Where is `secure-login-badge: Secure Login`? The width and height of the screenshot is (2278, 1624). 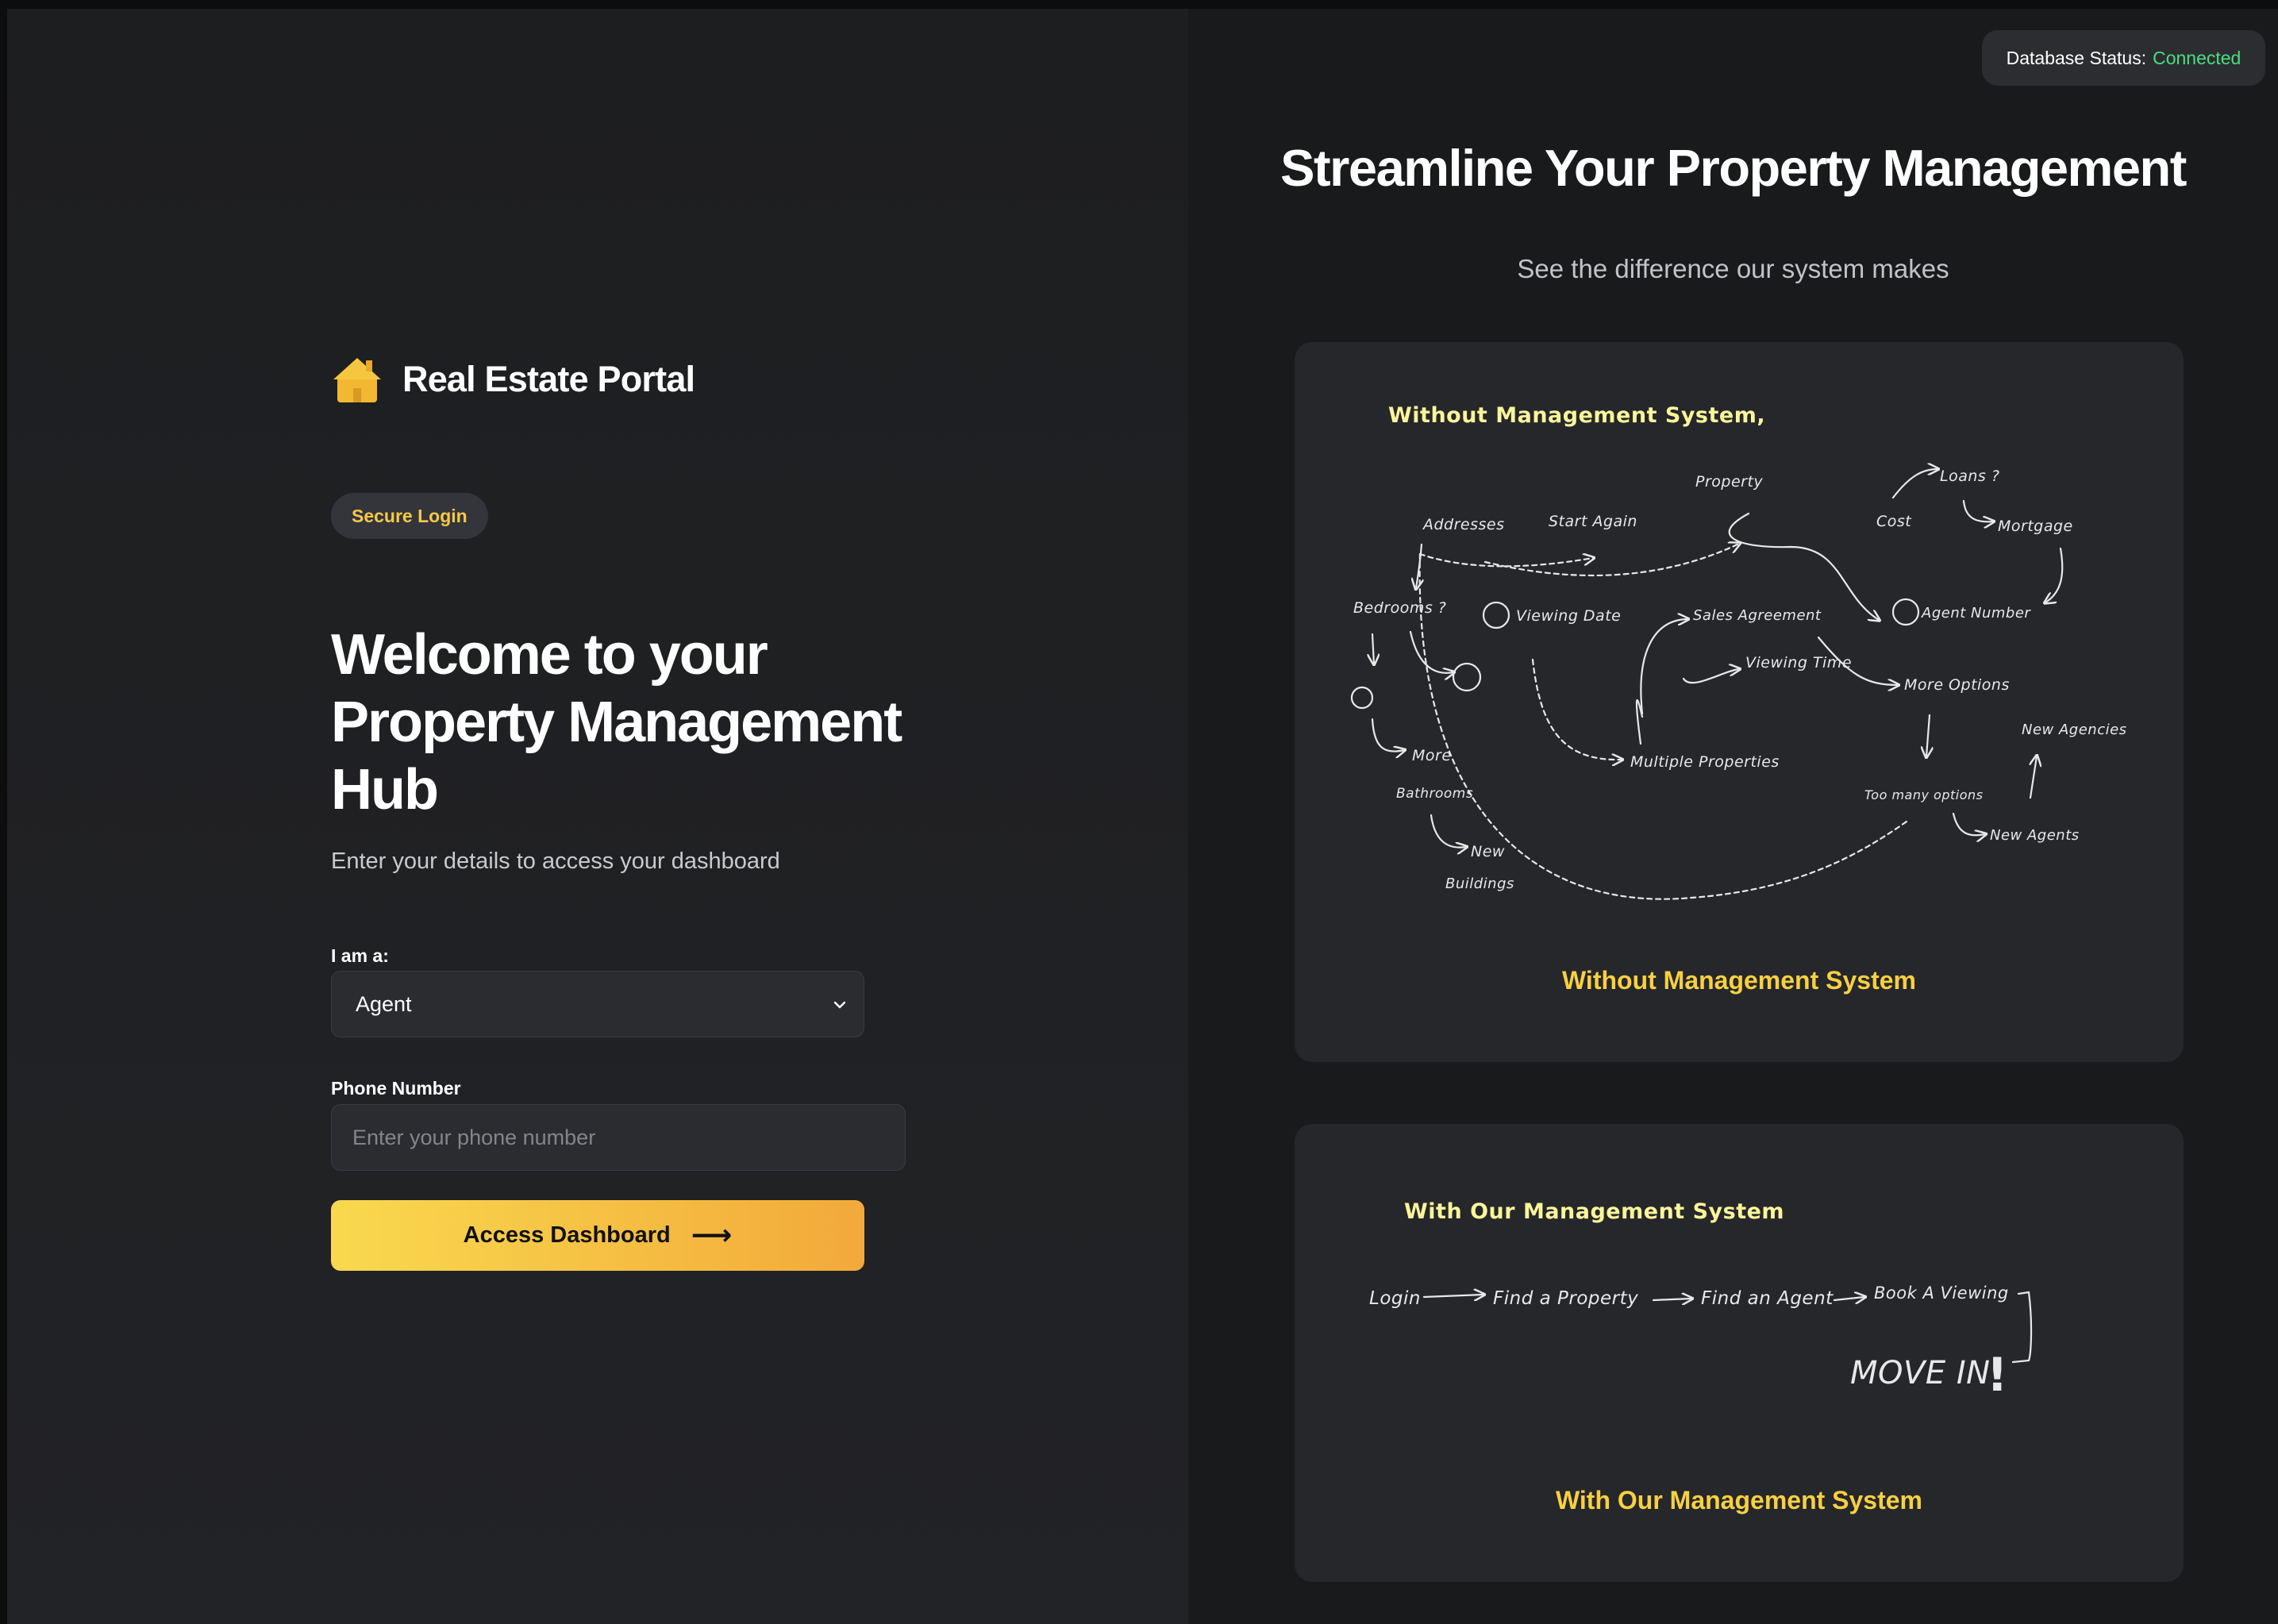
secure-login-badge: Secure Login is located at coordinates (409, 516).